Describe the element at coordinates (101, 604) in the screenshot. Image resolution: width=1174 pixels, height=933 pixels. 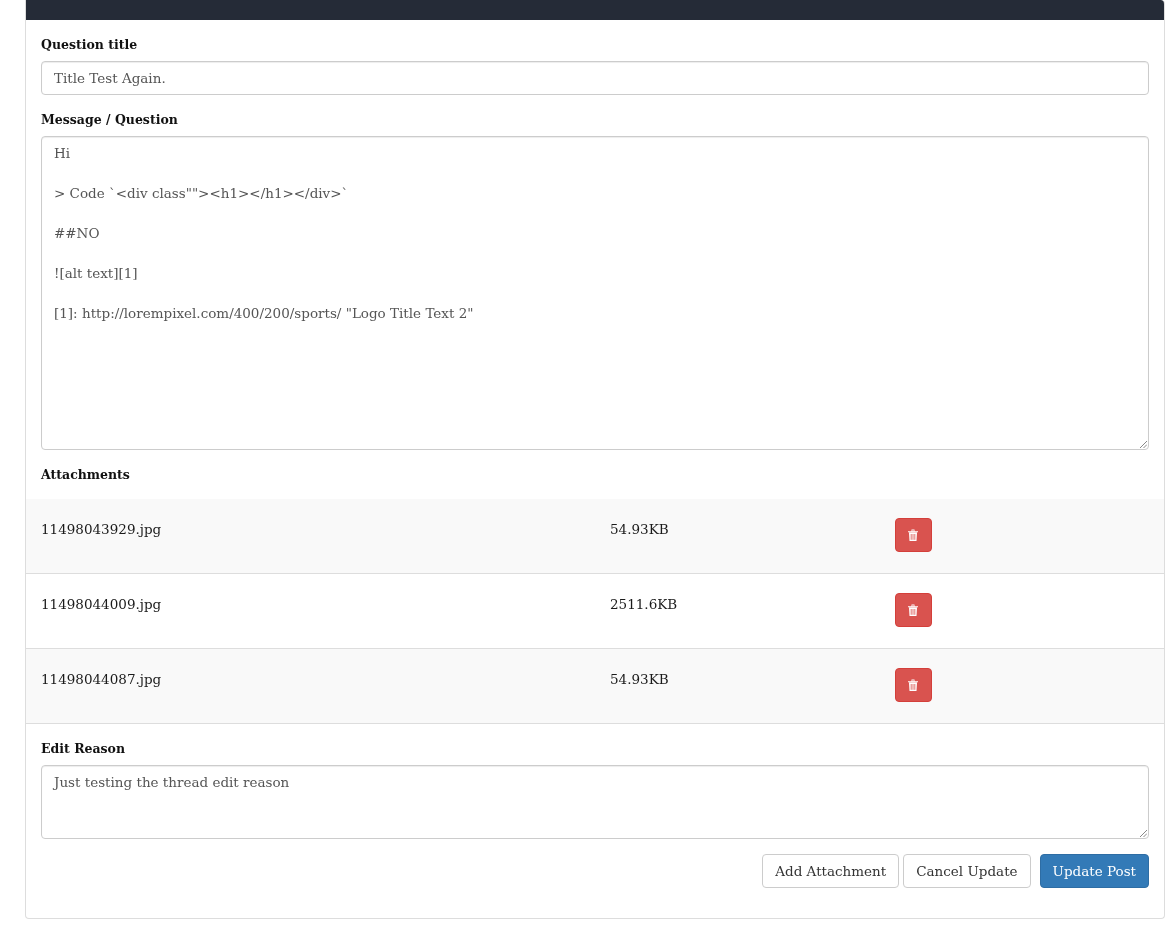
I see `file-name-cell-text: 11498044009.jpg` at that location.